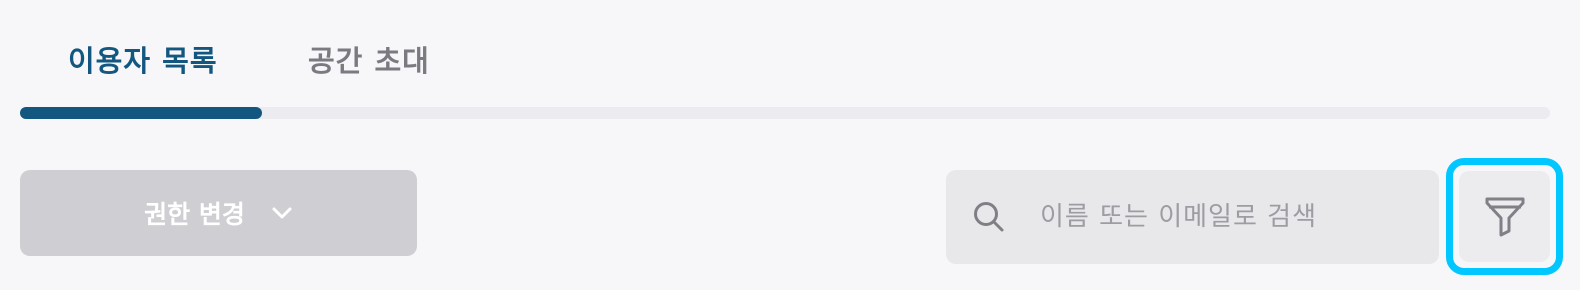 Image resolution: width=1580 pixels, height=290 pixels. What do you see at coordinates (282, 213) in the screenshot?
I see `chevron-down-icon` at bounding box center [282, 213].